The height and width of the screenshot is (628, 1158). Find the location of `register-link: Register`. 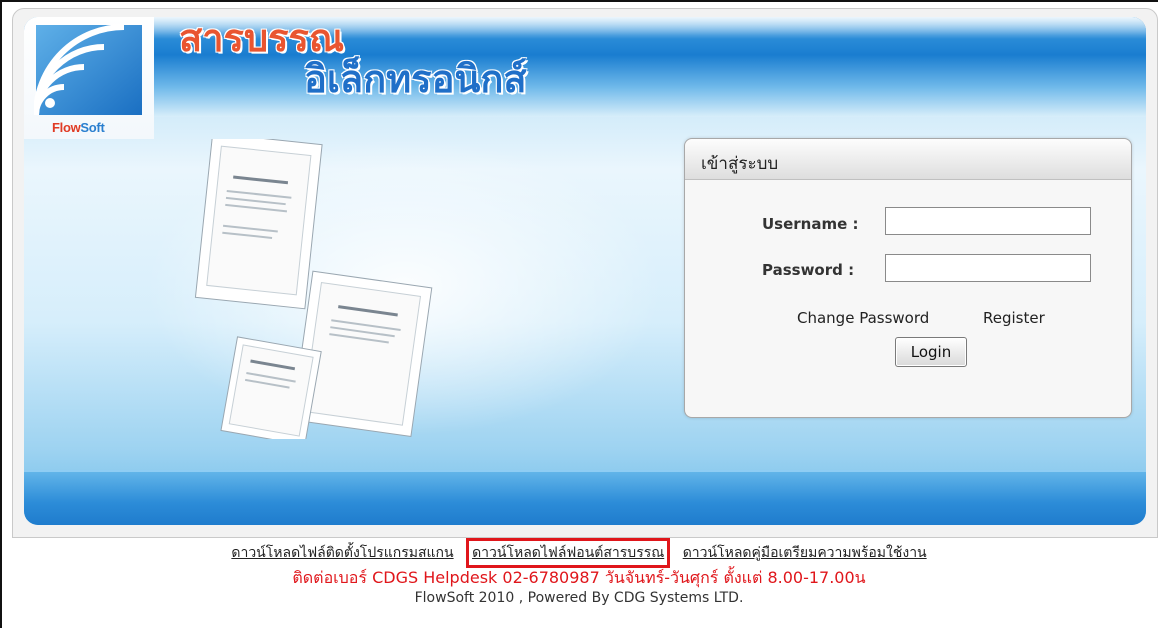

register-link: Register is located at coordinates (1014, 318).